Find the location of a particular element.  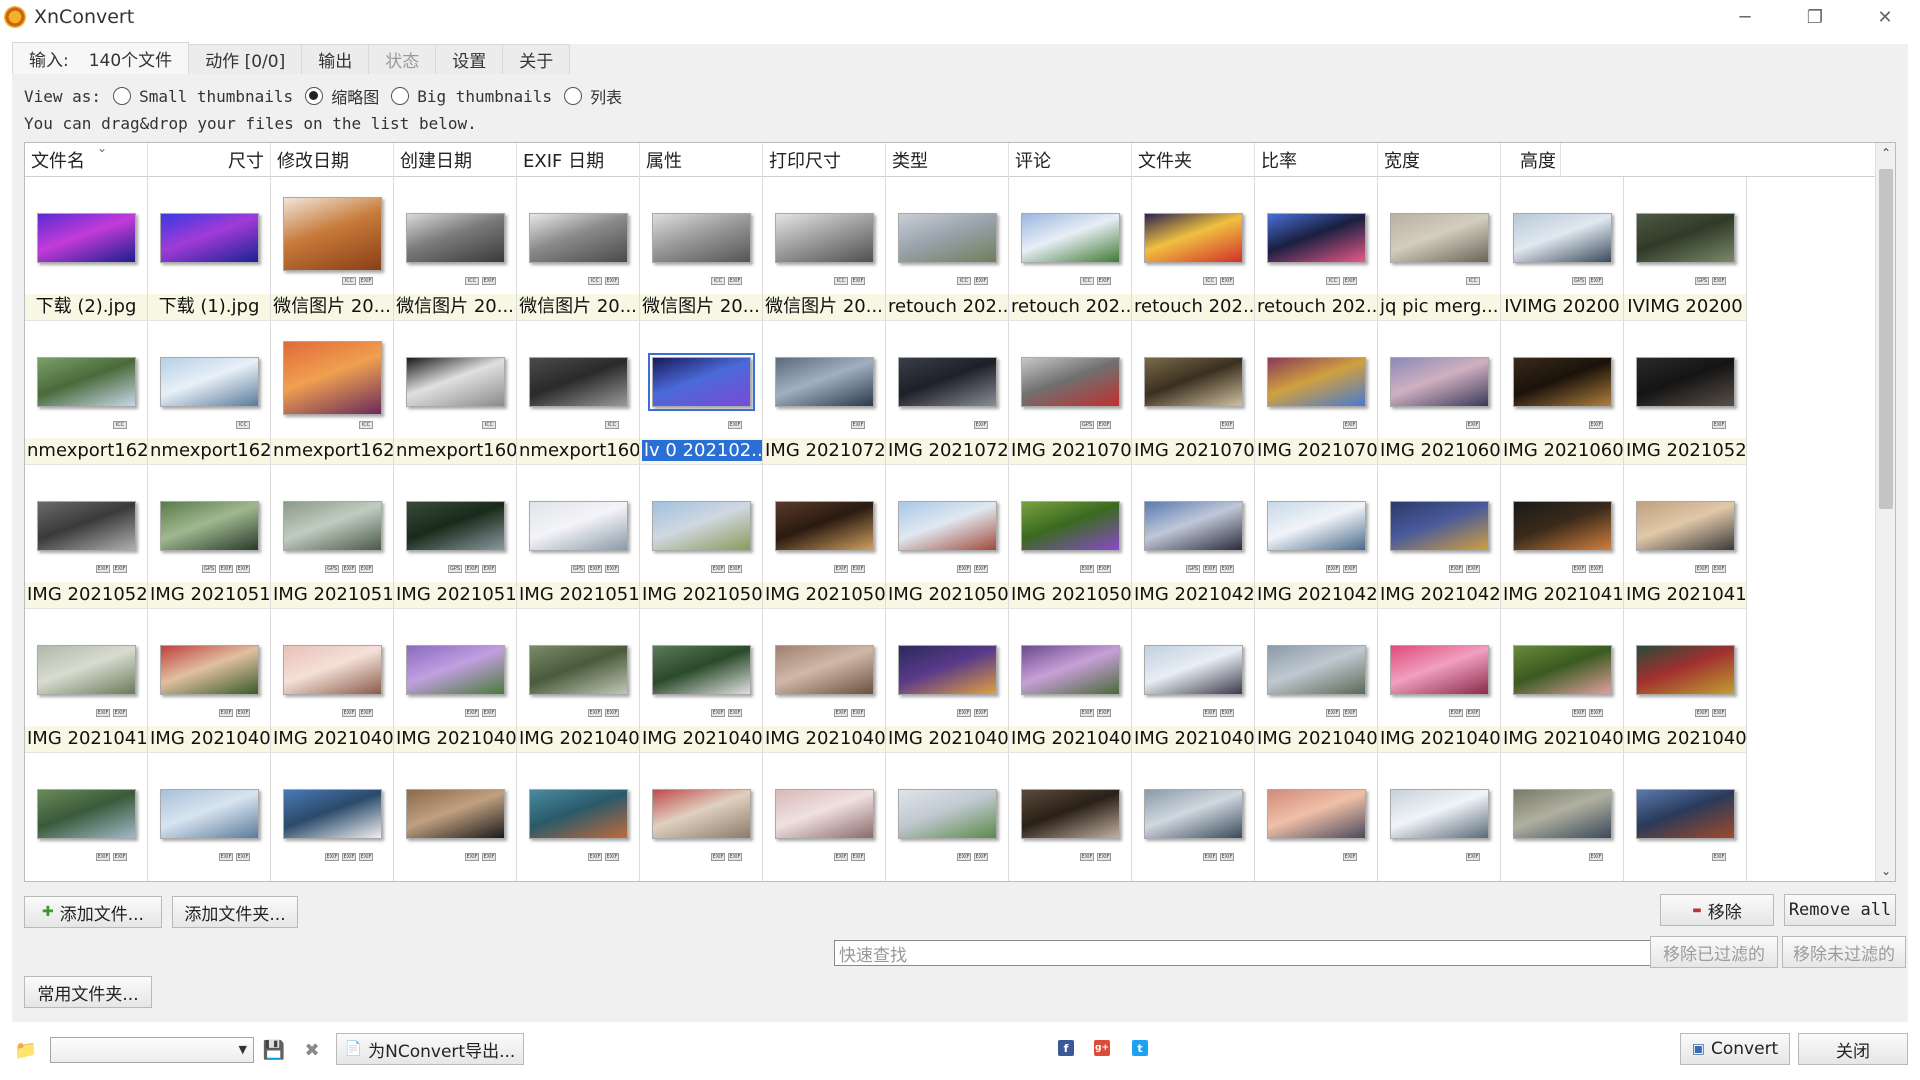

convert-button: ▣ Convert is located at coordinates (1735, 1049).